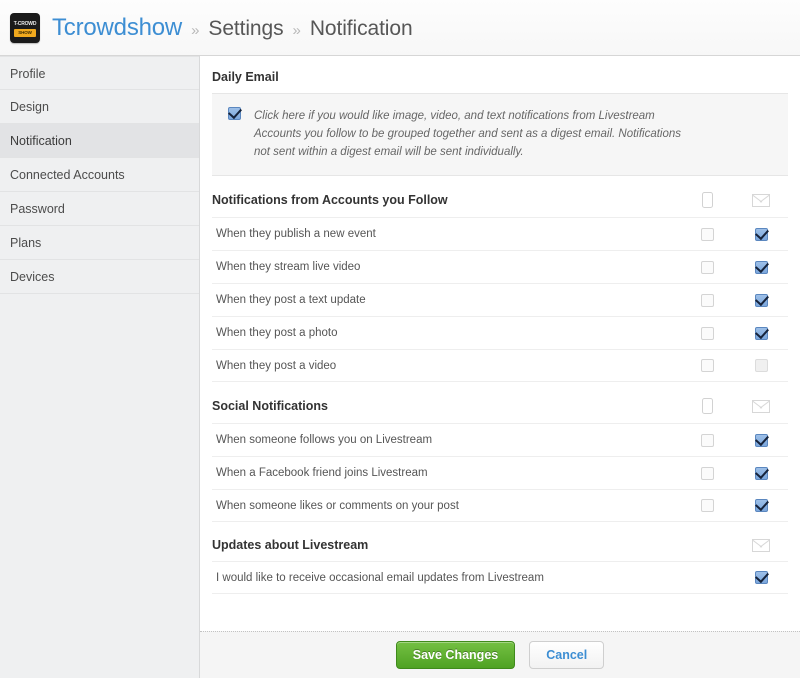  What do you see at coordinates (296, 234) in the screenshot?
I see `row-label: When they publish a new event` at bounding box center [296, 234].